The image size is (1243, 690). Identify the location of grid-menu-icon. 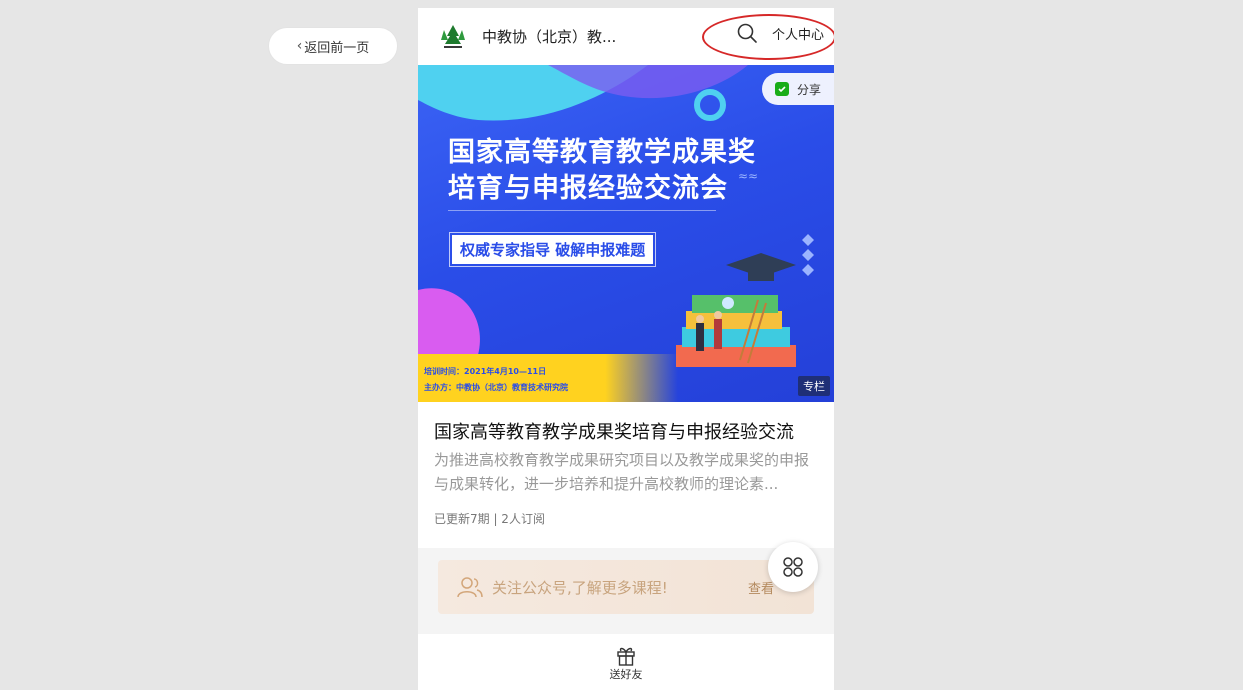
(793, 567).